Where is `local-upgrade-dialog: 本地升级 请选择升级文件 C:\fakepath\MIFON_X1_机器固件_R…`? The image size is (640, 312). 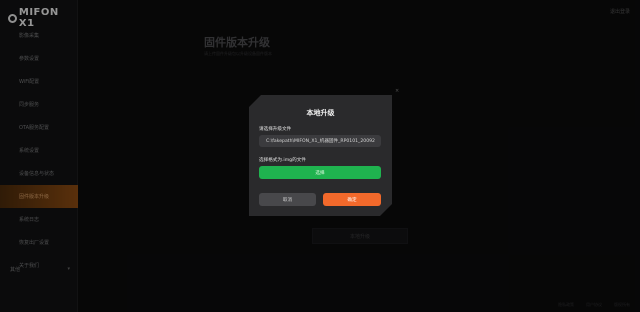
local-upgrade-dialog: 本地升级 请选择升级文件 C:\fakepath\MIFON_X1_机器固件_R… is located at coordinates (320, 155).